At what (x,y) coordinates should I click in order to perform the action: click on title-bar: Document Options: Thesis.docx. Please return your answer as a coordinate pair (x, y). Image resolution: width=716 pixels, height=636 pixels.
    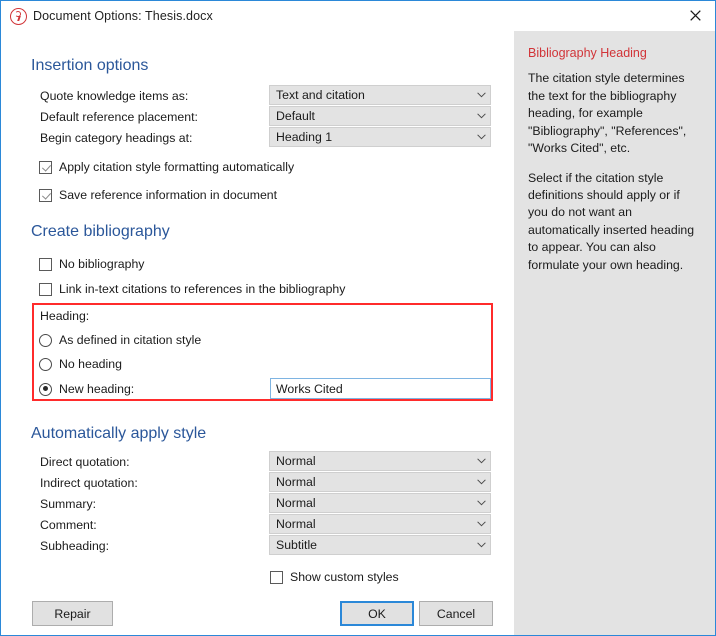
    Looking at the image, I should click on (358, 16).